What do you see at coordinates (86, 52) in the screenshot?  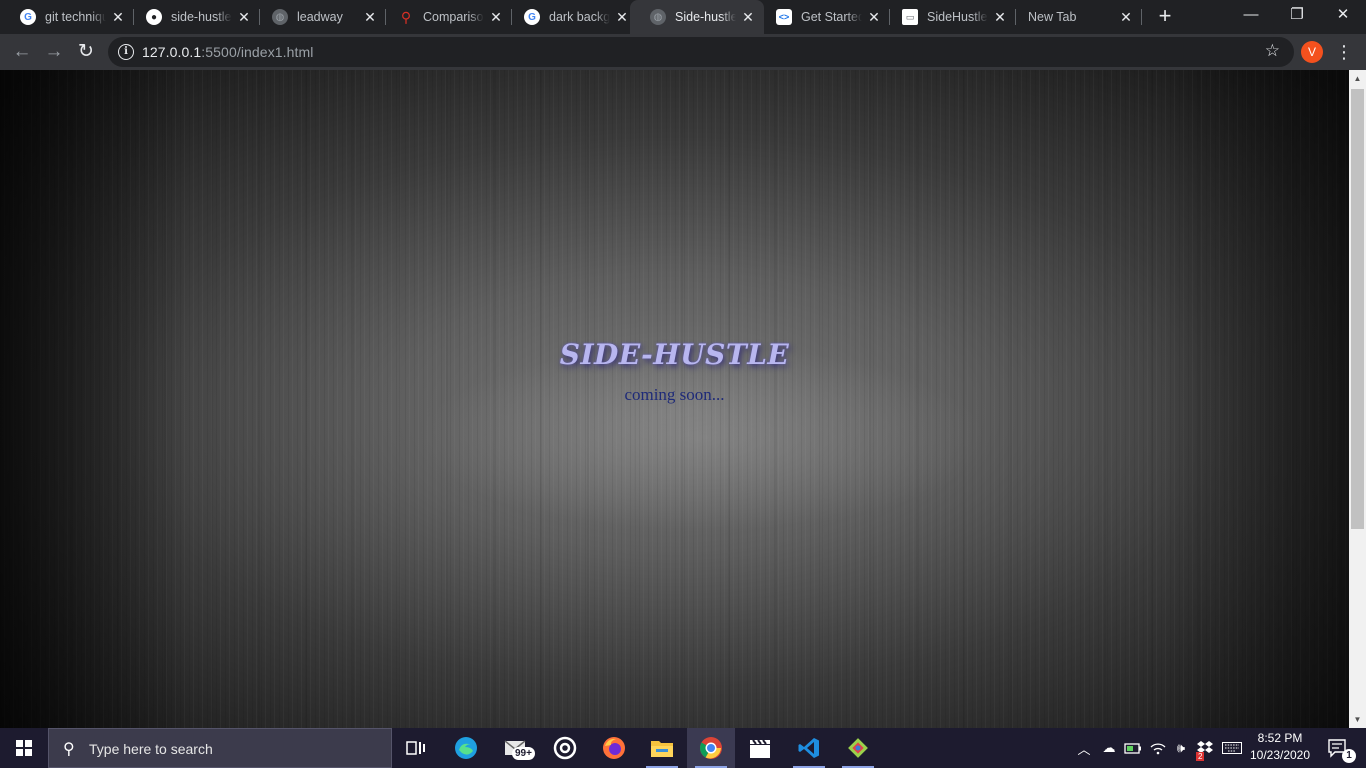 I see `reload-button: ↻` at bounding box center [86, 52].